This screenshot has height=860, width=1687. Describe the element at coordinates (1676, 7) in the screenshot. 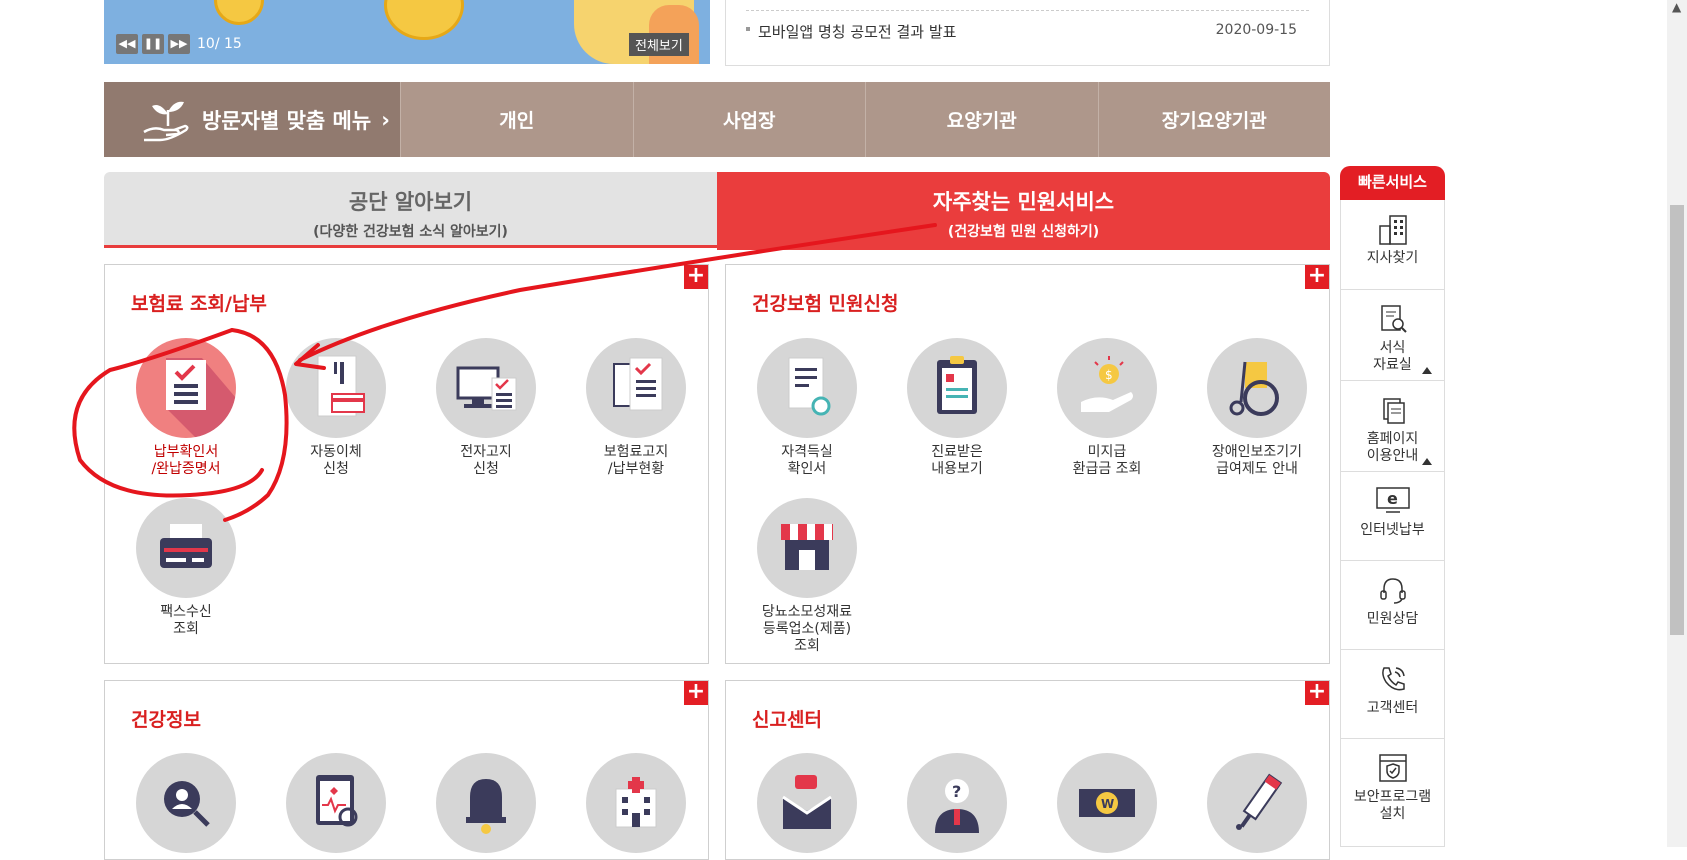

I see `scroll-up-icon: ▲` at that location.